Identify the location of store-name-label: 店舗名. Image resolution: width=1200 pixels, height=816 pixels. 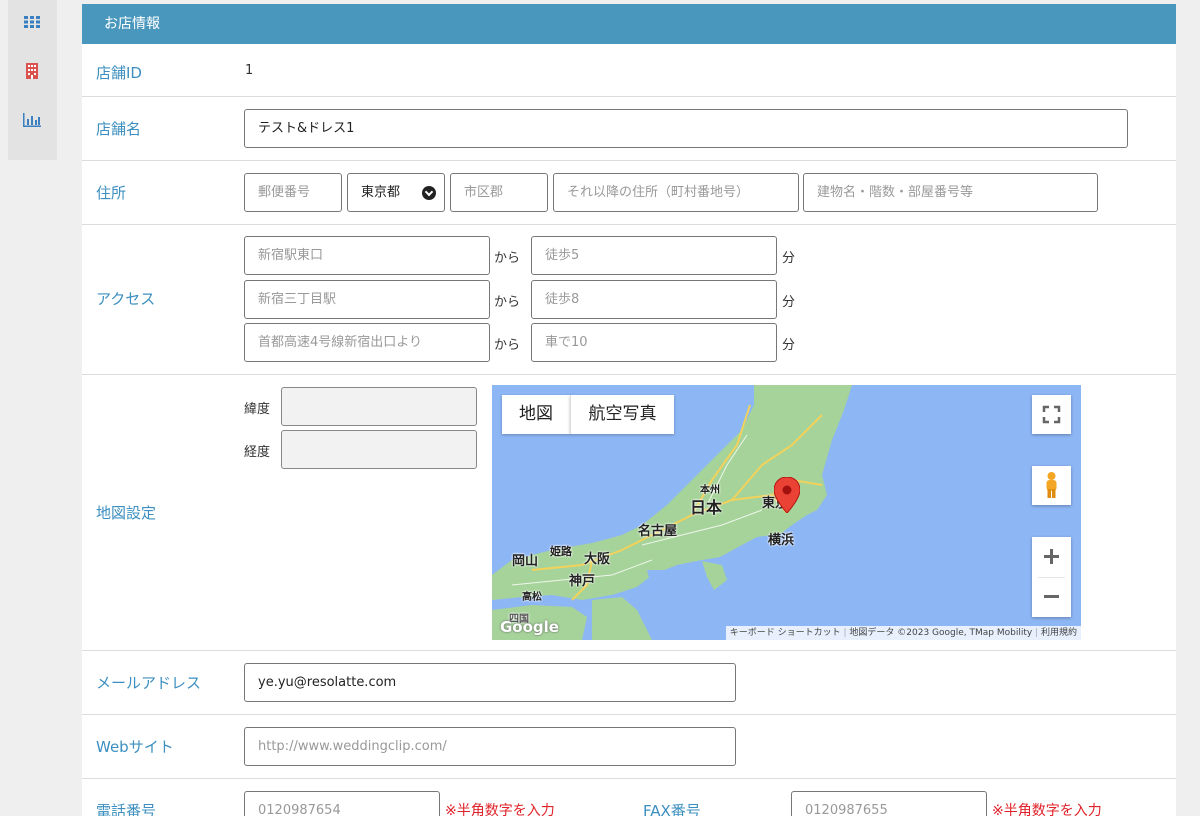
(119, 129).